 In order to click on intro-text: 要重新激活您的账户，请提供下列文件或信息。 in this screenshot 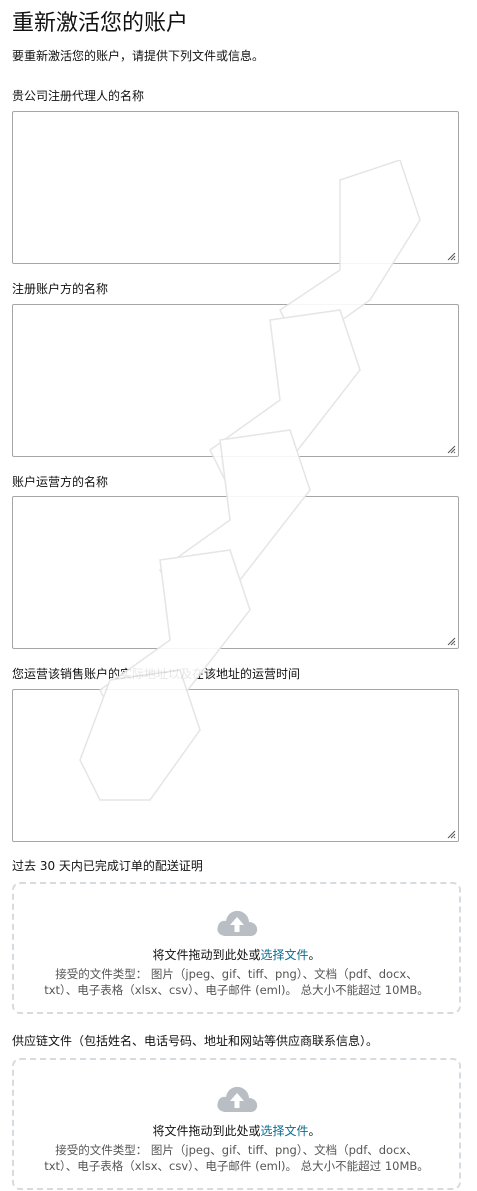, I will do `click(138, 56)`.